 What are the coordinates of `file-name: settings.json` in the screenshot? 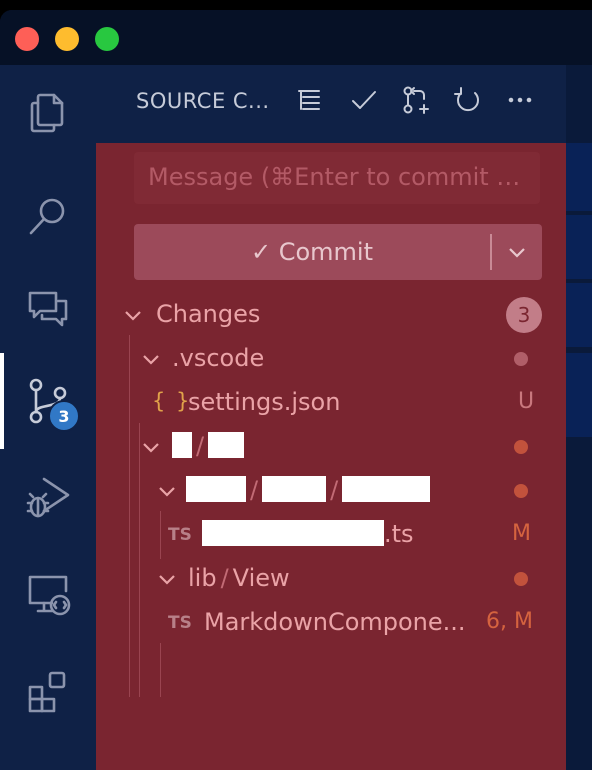 It's located at (264, 402).